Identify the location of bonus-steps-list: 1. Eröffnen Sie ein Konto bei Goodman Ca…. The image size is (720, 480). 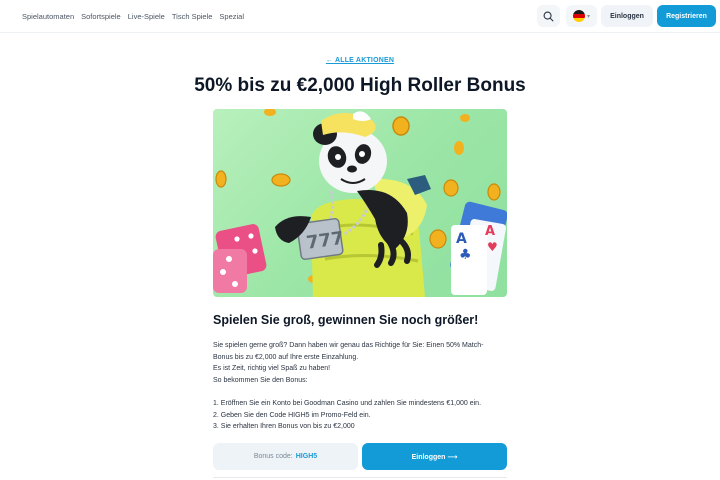
(363, 415).